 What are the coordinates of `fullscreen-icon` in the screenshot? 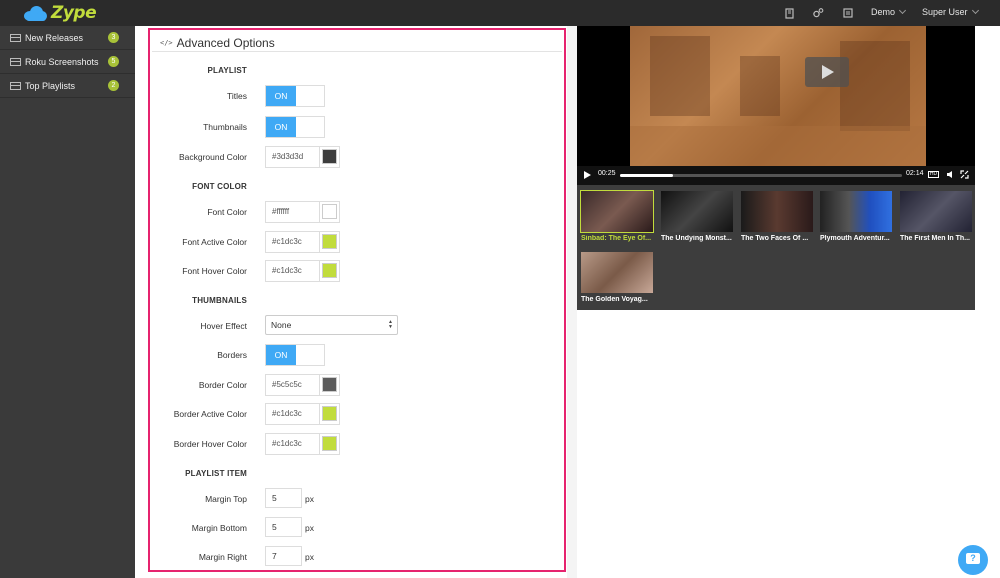 It's located at (964, 176).